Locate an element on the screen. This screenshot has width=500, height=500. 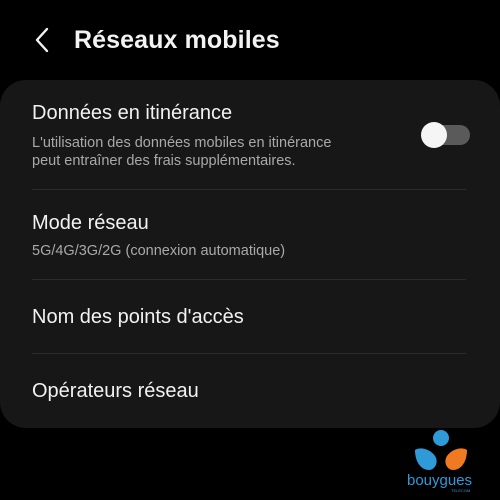
brand-name: bouygues is located at coordinates (440, 480).